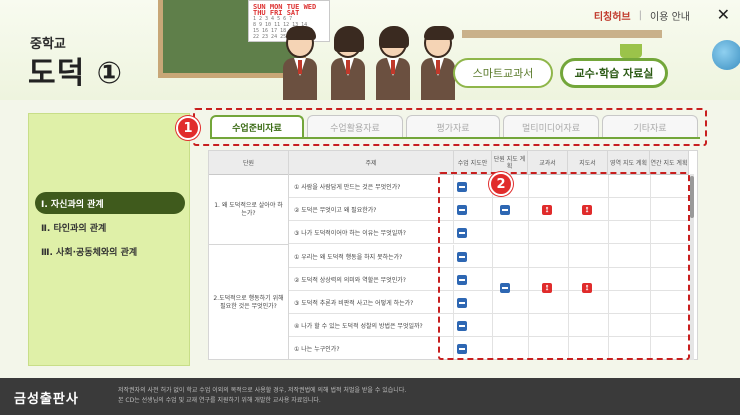 This screenshot has height=415, width=740. Describe the element at coordinates (374, 186) in the screenshot. I see `topic-text: ① 사람을 사람답게 만드는 것은 무엇인가?` at that location.